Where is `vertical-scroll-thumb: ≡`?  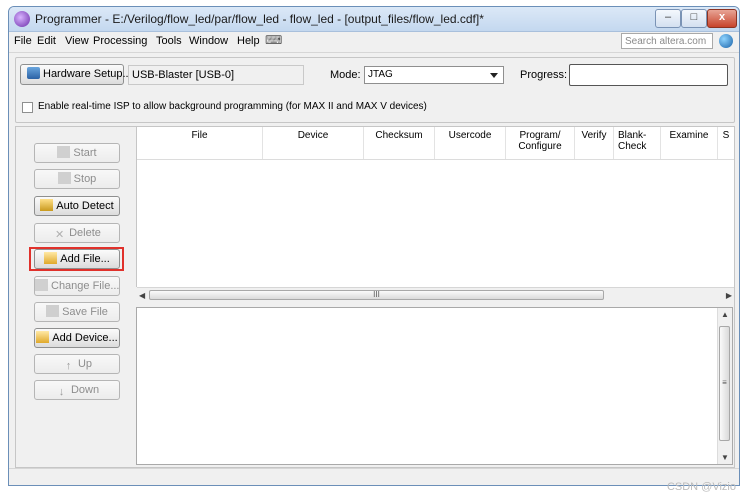
vertical-scroll-thumb: ≡ is located at coordinates (724, 383).